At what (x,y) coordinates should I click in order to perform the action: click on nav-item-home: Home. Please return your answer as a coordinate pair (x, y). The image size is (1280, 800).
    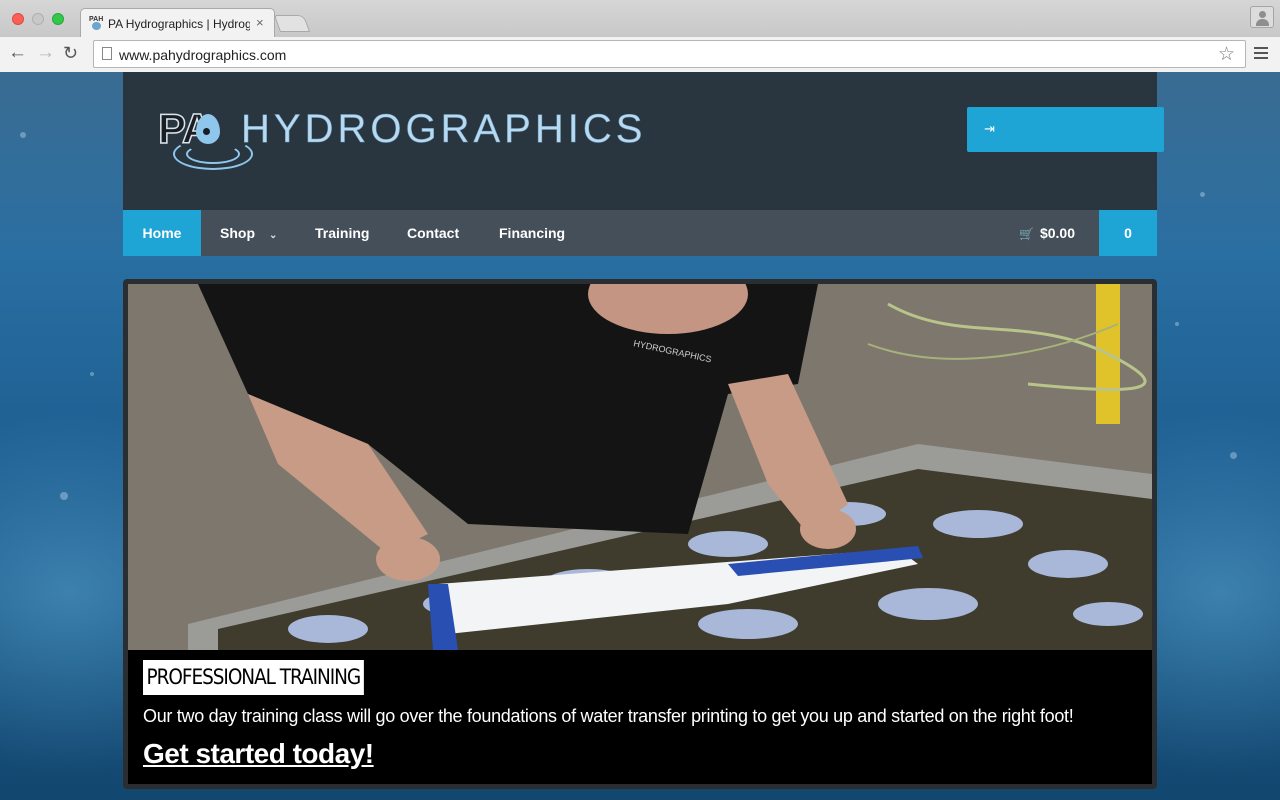
    Looking at the image, I should click on (162, 233).